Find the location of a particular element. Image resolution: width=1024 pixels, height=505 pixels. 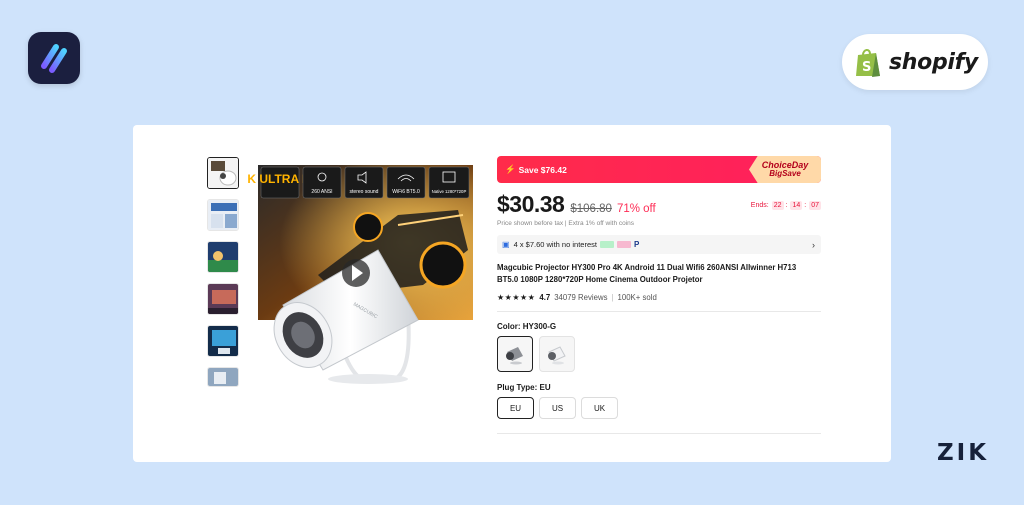

shopify-bag-icon: S is located at coordinates (868, 63).